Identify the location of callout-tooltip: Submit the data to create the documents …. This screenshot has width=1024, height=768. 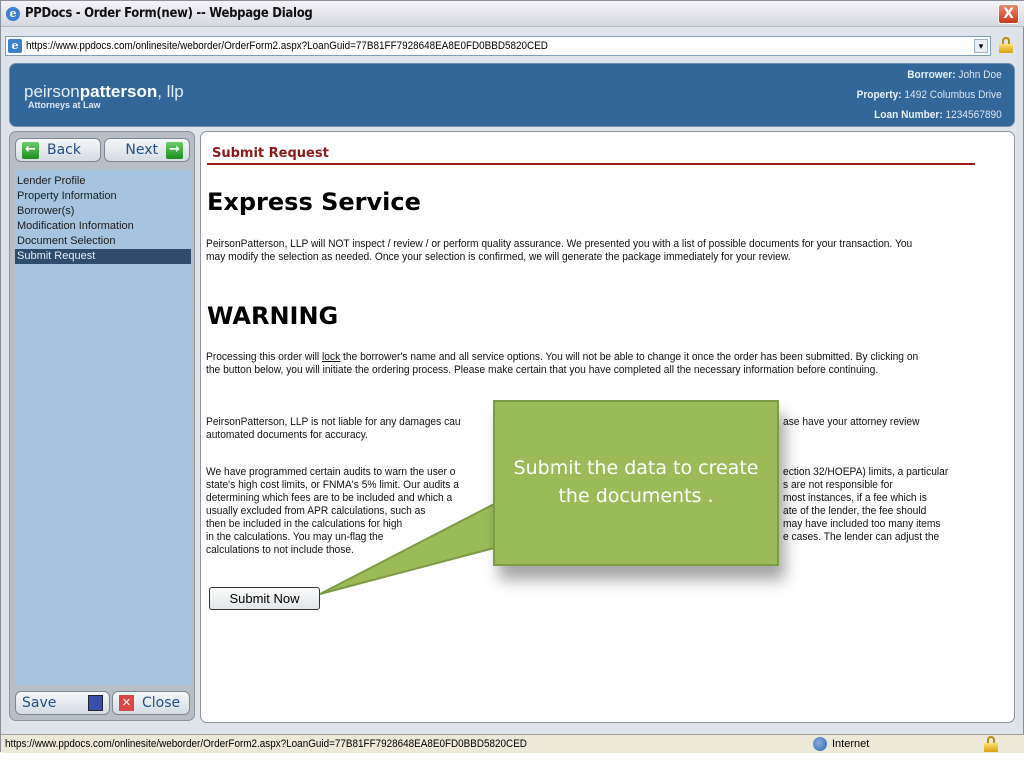
(636, 483).